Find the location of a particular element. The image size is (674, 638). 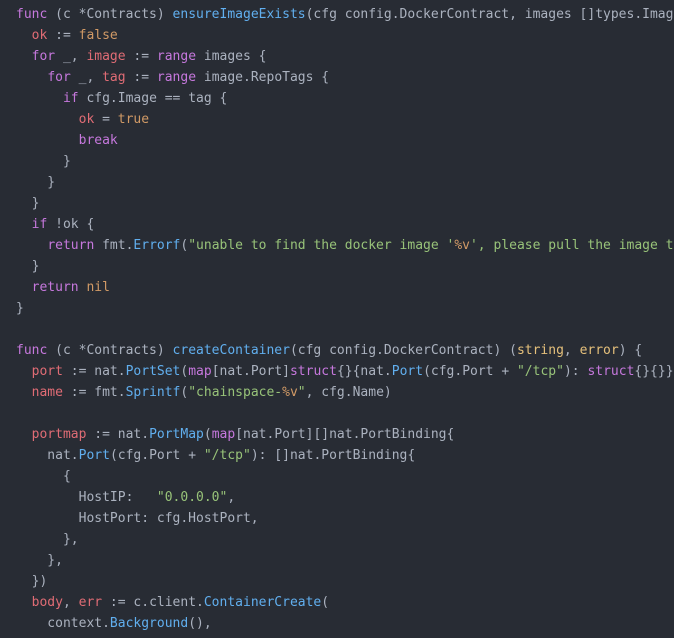

code-token-string: "chainspace- is located at coordinates (235, 392).